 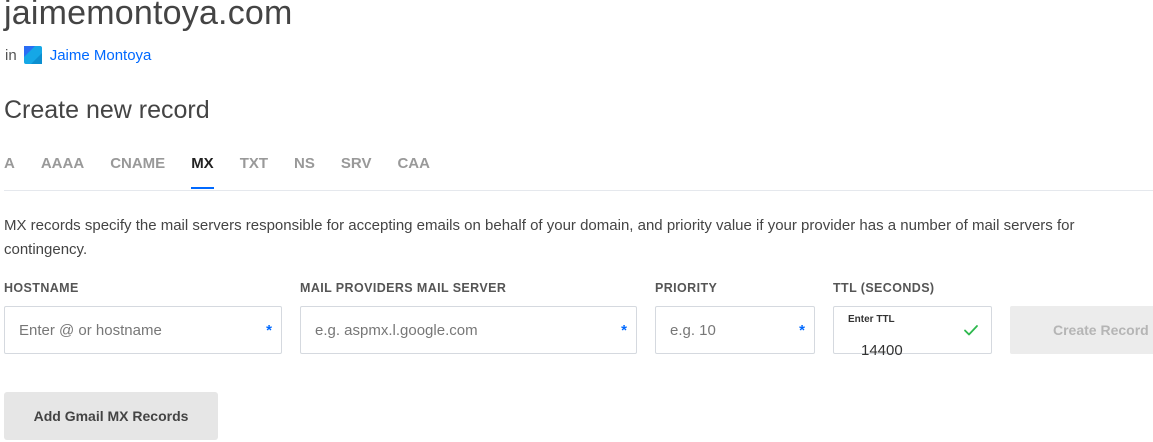 I want to click on tab-a: A, so click(x=9, y=168).